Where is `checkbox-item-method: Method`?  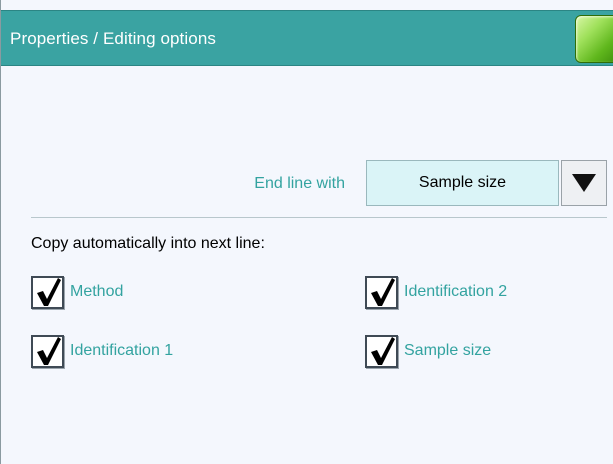 checkbox-item-method: Method is located at coordinates (77, 292).